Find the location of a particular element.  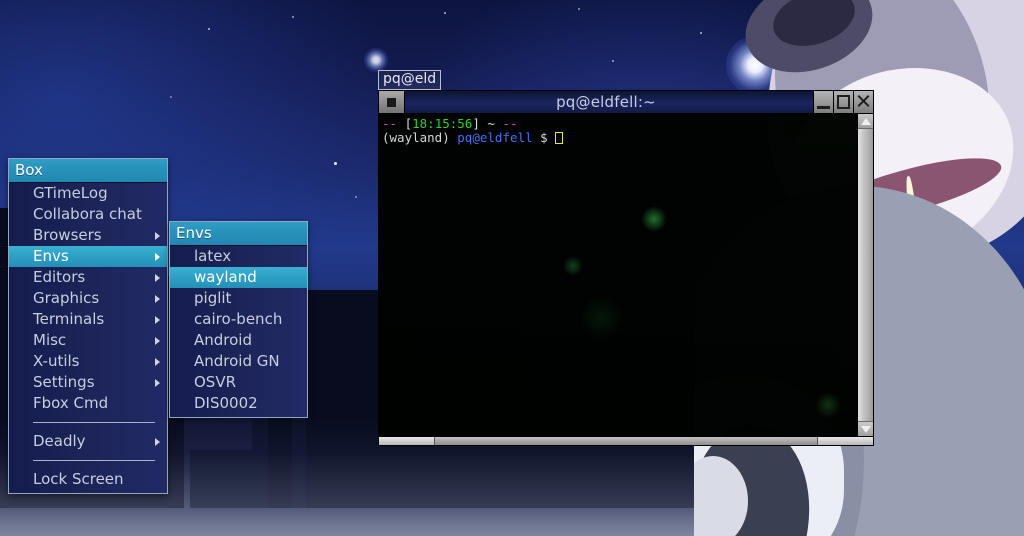

prompt-env: (wayland) is located at coordinates (416, 137).